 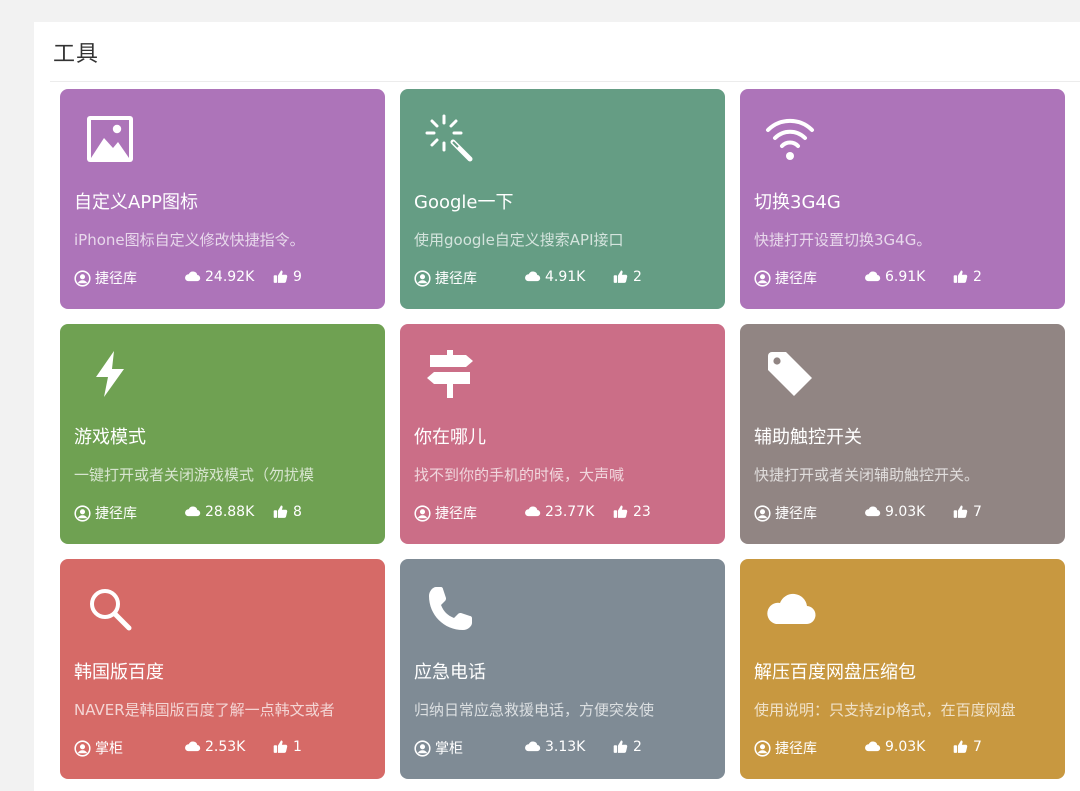 I want to click on card-title: 应急电话, so click(x=450, y=671).